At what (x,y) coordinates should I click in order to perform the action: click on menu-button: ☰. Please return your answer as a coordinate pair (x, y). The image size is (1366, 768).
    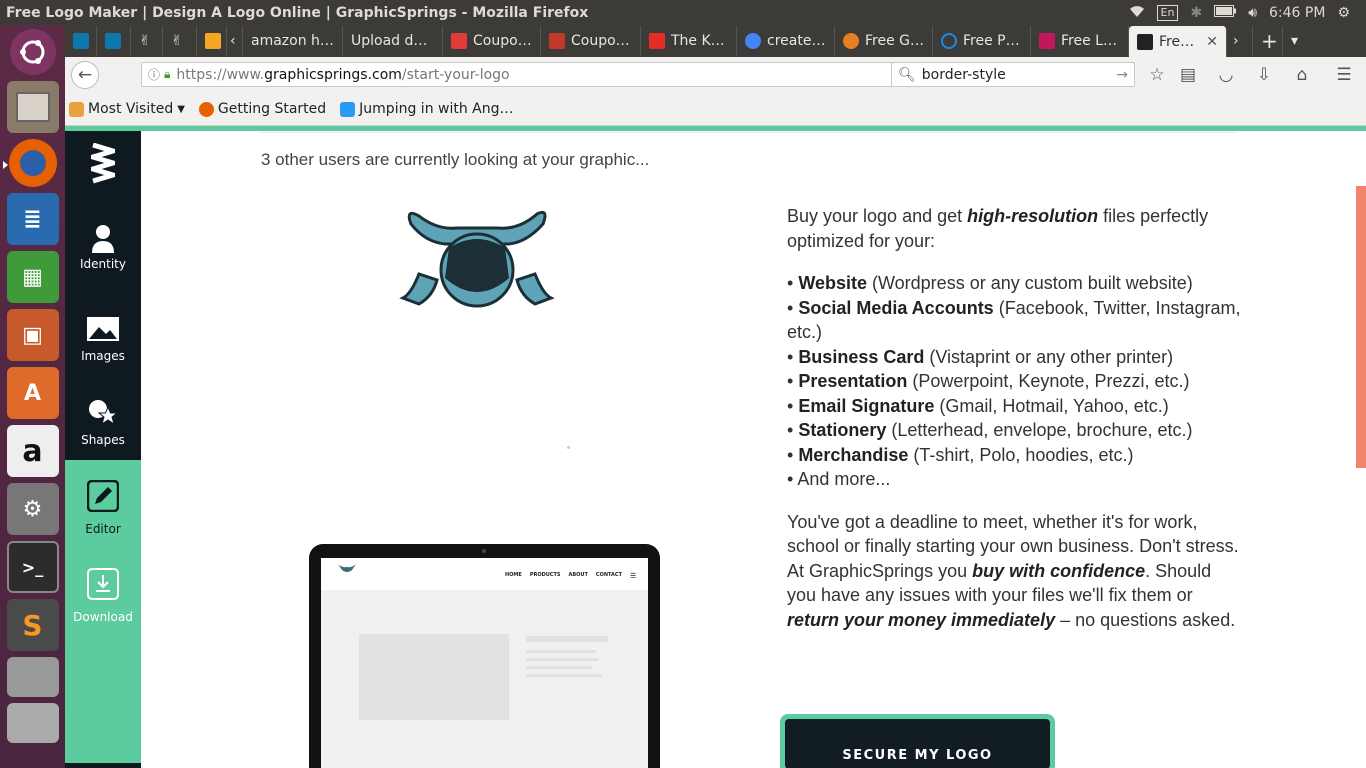
    Looking at the image, I should click on (1344, 75).